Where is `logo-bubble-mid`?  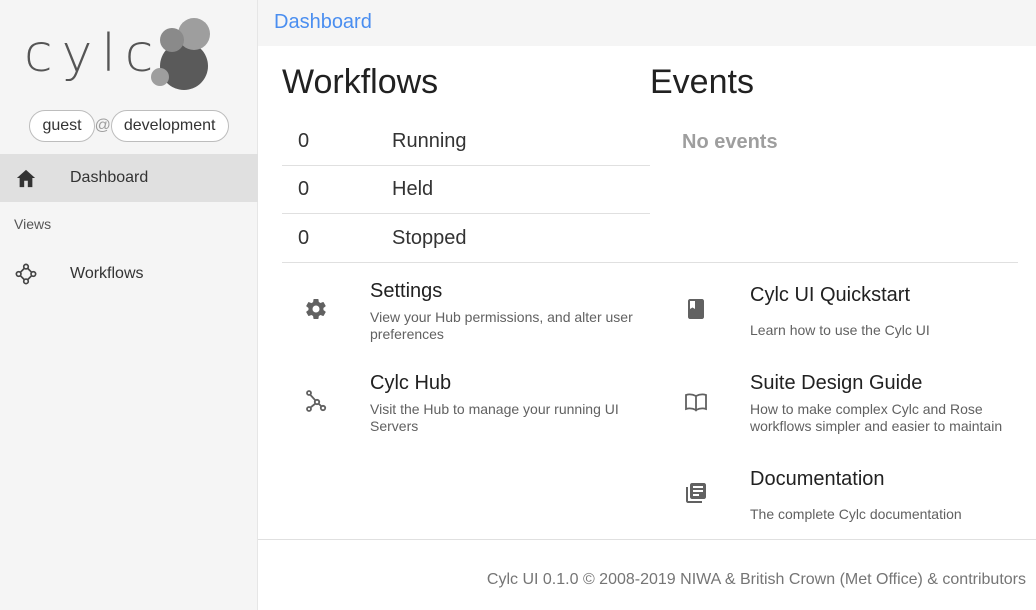
logo-bubble-mid is located at coordinates (172, 40).